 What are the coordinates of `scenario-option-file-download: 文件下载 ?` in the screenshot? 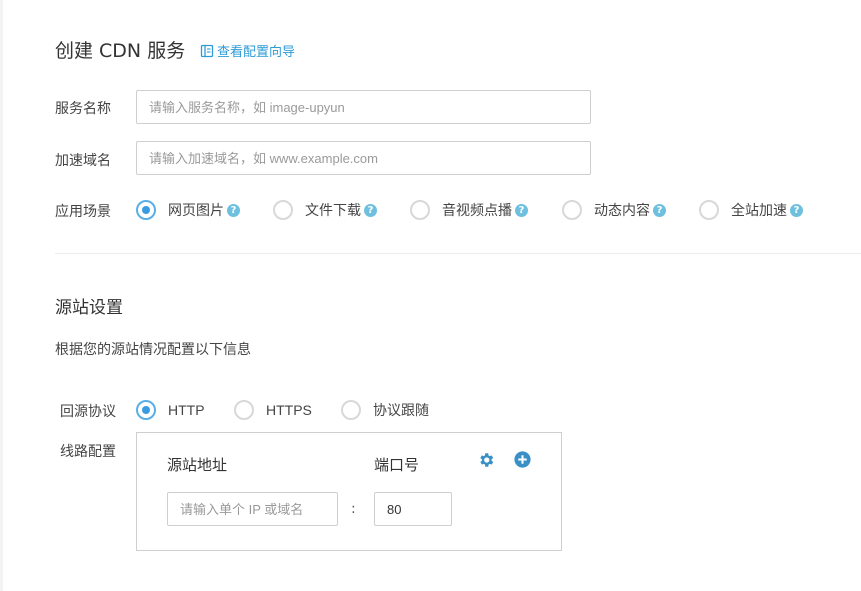 It's located at (325, 210).